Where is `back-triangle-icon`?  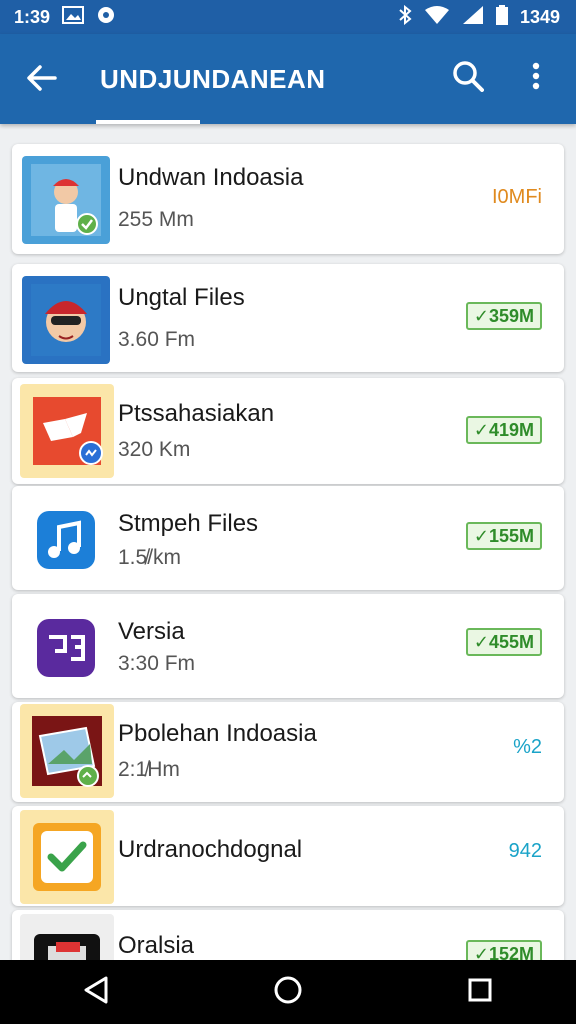 back-triangle-icon is located at coordinates (96, 992).